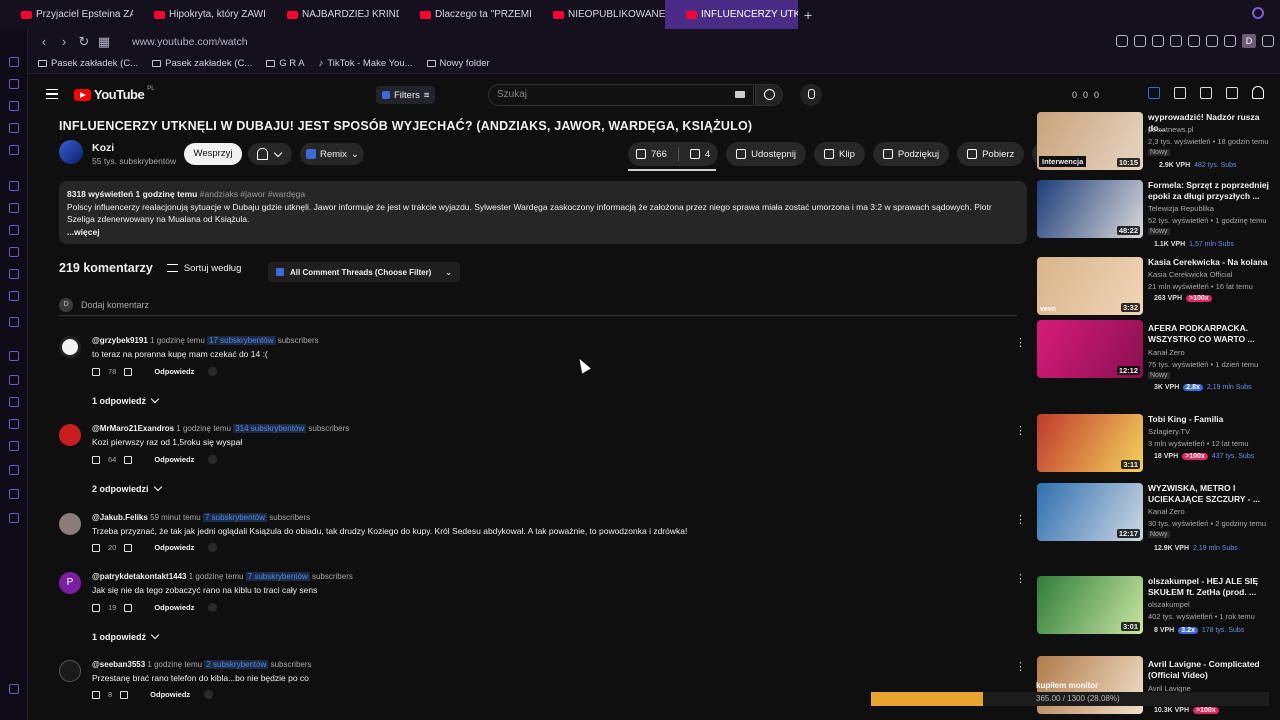 The height and width of the screenshot is (720, 1280). Describe the element at coordinates (766, 154) in the screenshot. I see `share-button: Udostępnij` at that location.